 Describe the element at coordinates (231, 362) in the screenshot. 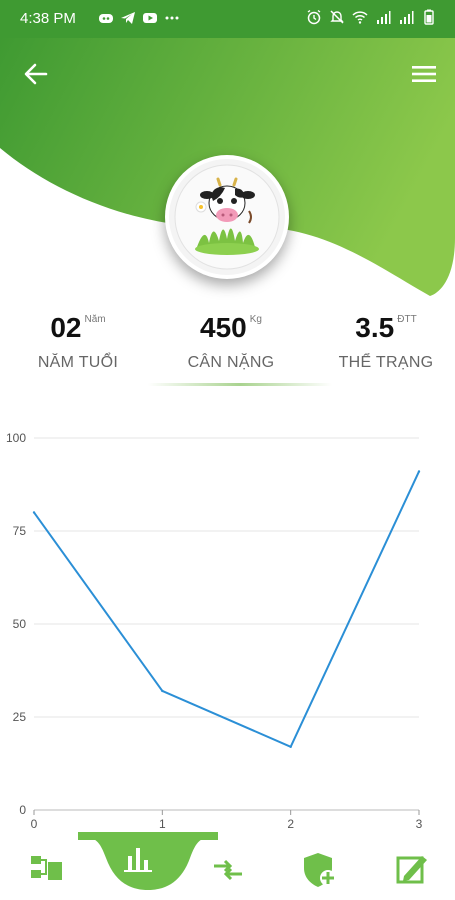

I see `stat-weight-label: CÂN NẶNG` at that location.